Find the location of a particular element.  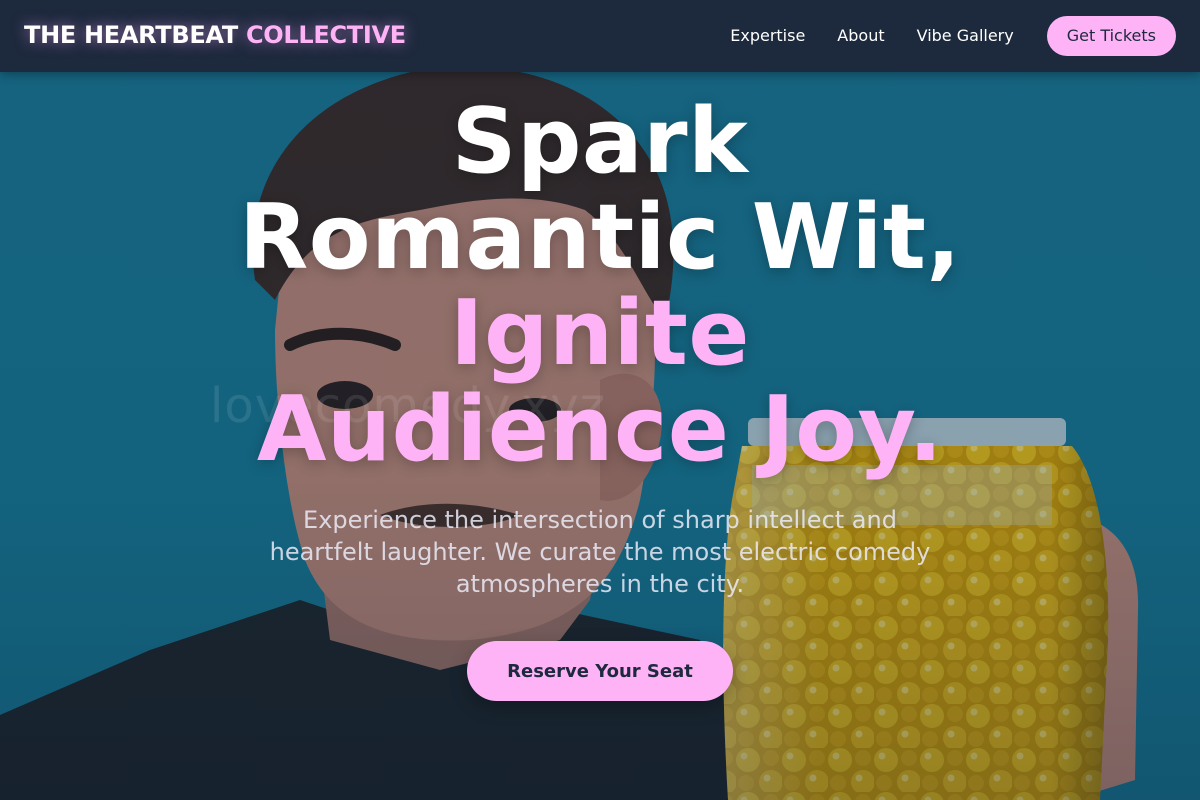

nav-link-expertise: Expertise is located at coordinates (767, 36).